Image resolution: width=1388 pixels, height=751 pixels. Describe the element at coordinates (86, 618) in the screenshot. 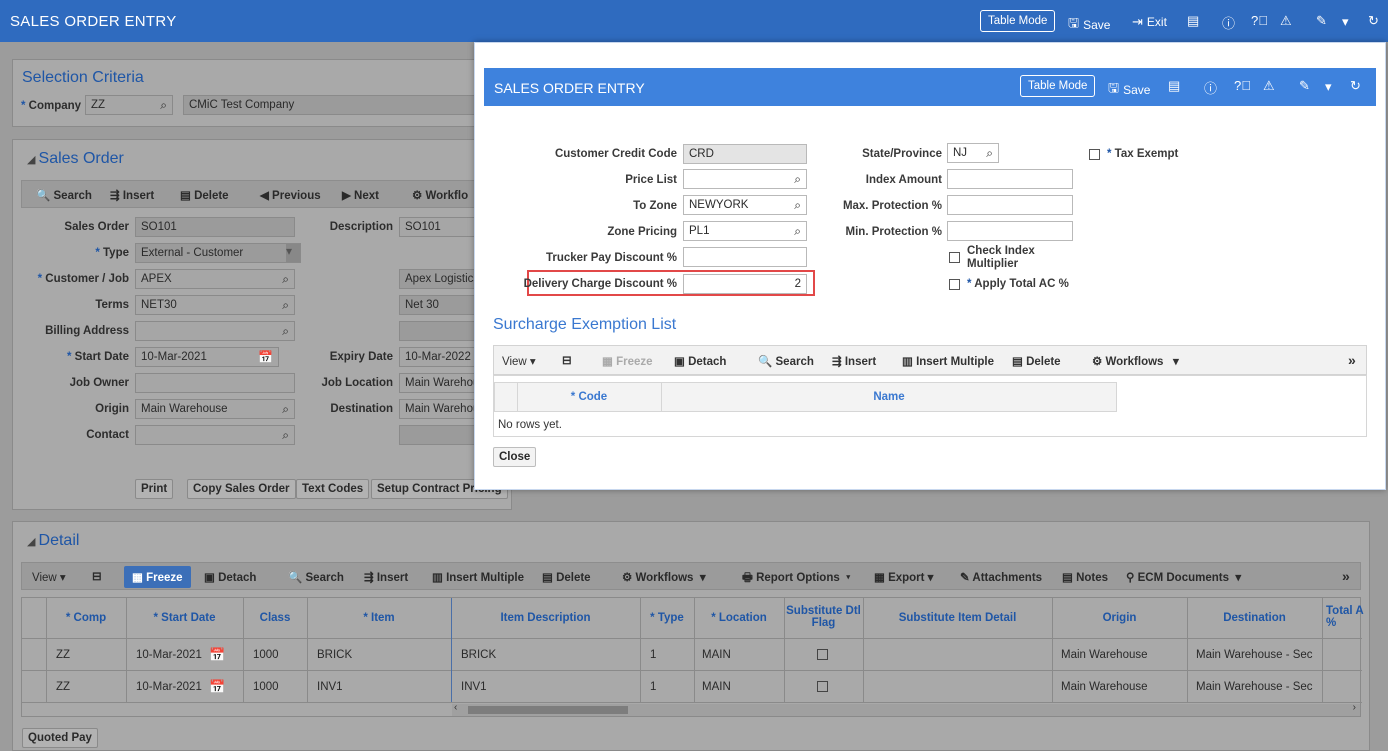

I see `col-comp: * Comp` at that location.